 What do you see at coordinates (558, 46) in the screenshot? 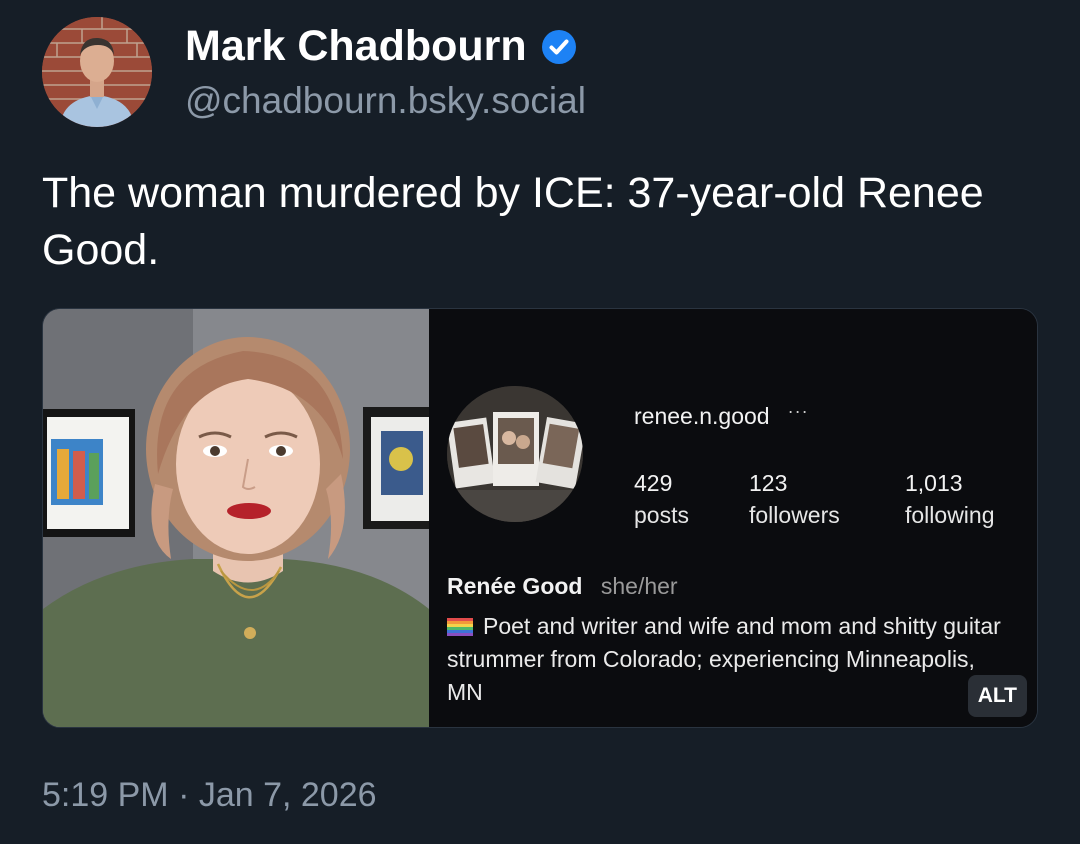
I see `verified-badge-icon` at bounding box center [558, 46].